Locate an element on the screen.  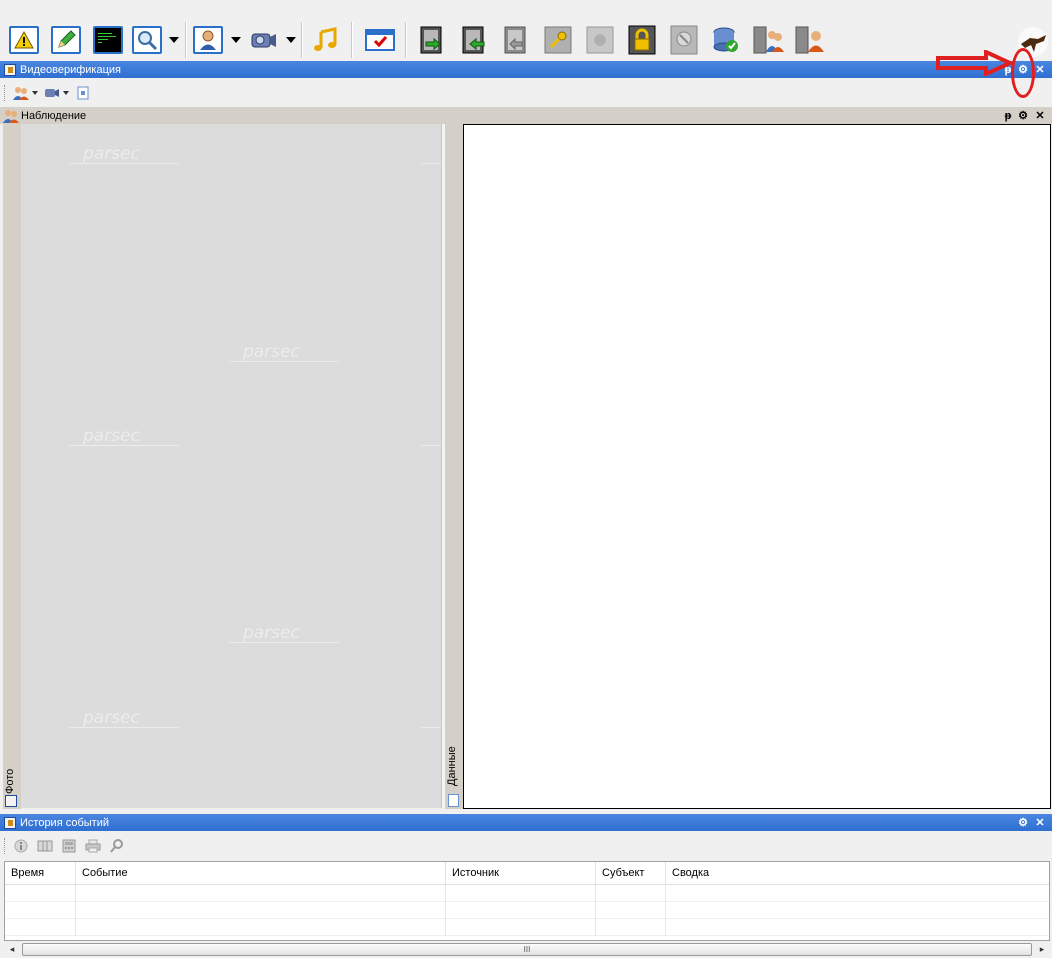
person-dropdown-arrow is located at coordinates (236, 40).